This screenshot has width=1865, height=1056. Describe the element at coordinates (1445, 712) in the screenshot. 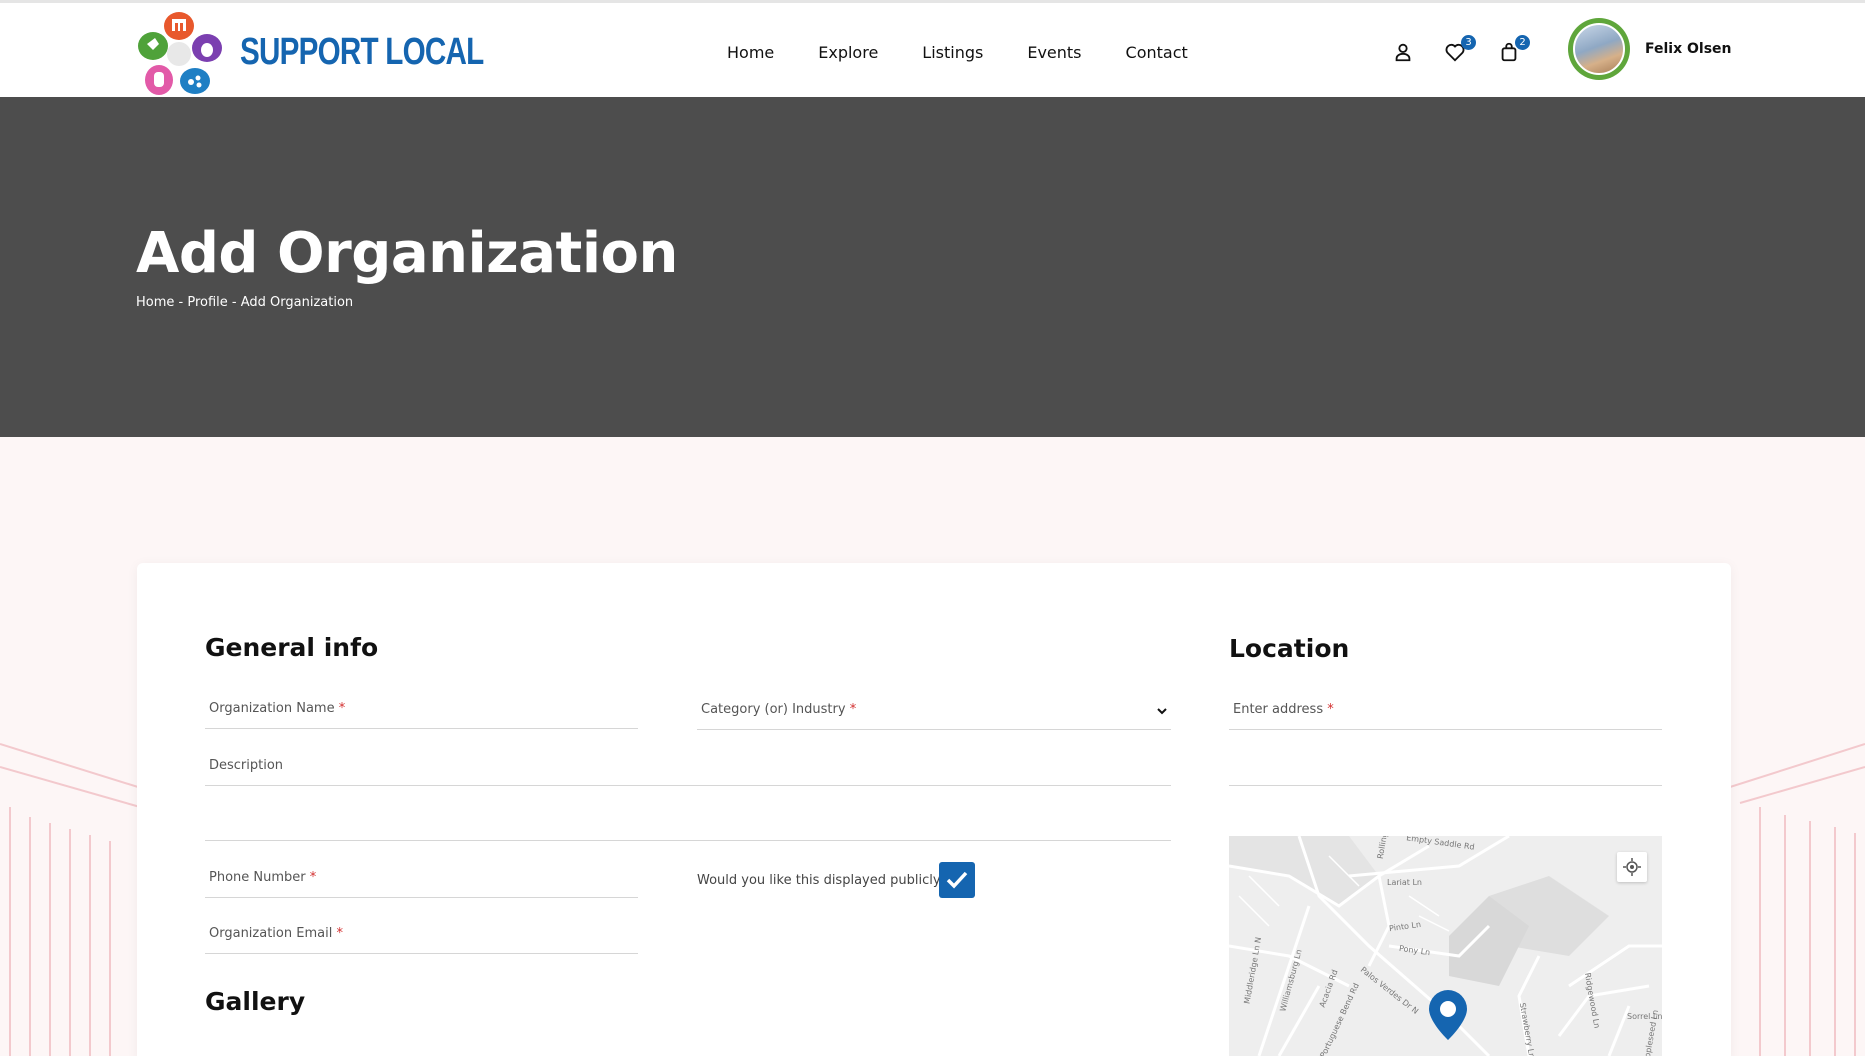

I see `address-input: Enter address *` at that location.